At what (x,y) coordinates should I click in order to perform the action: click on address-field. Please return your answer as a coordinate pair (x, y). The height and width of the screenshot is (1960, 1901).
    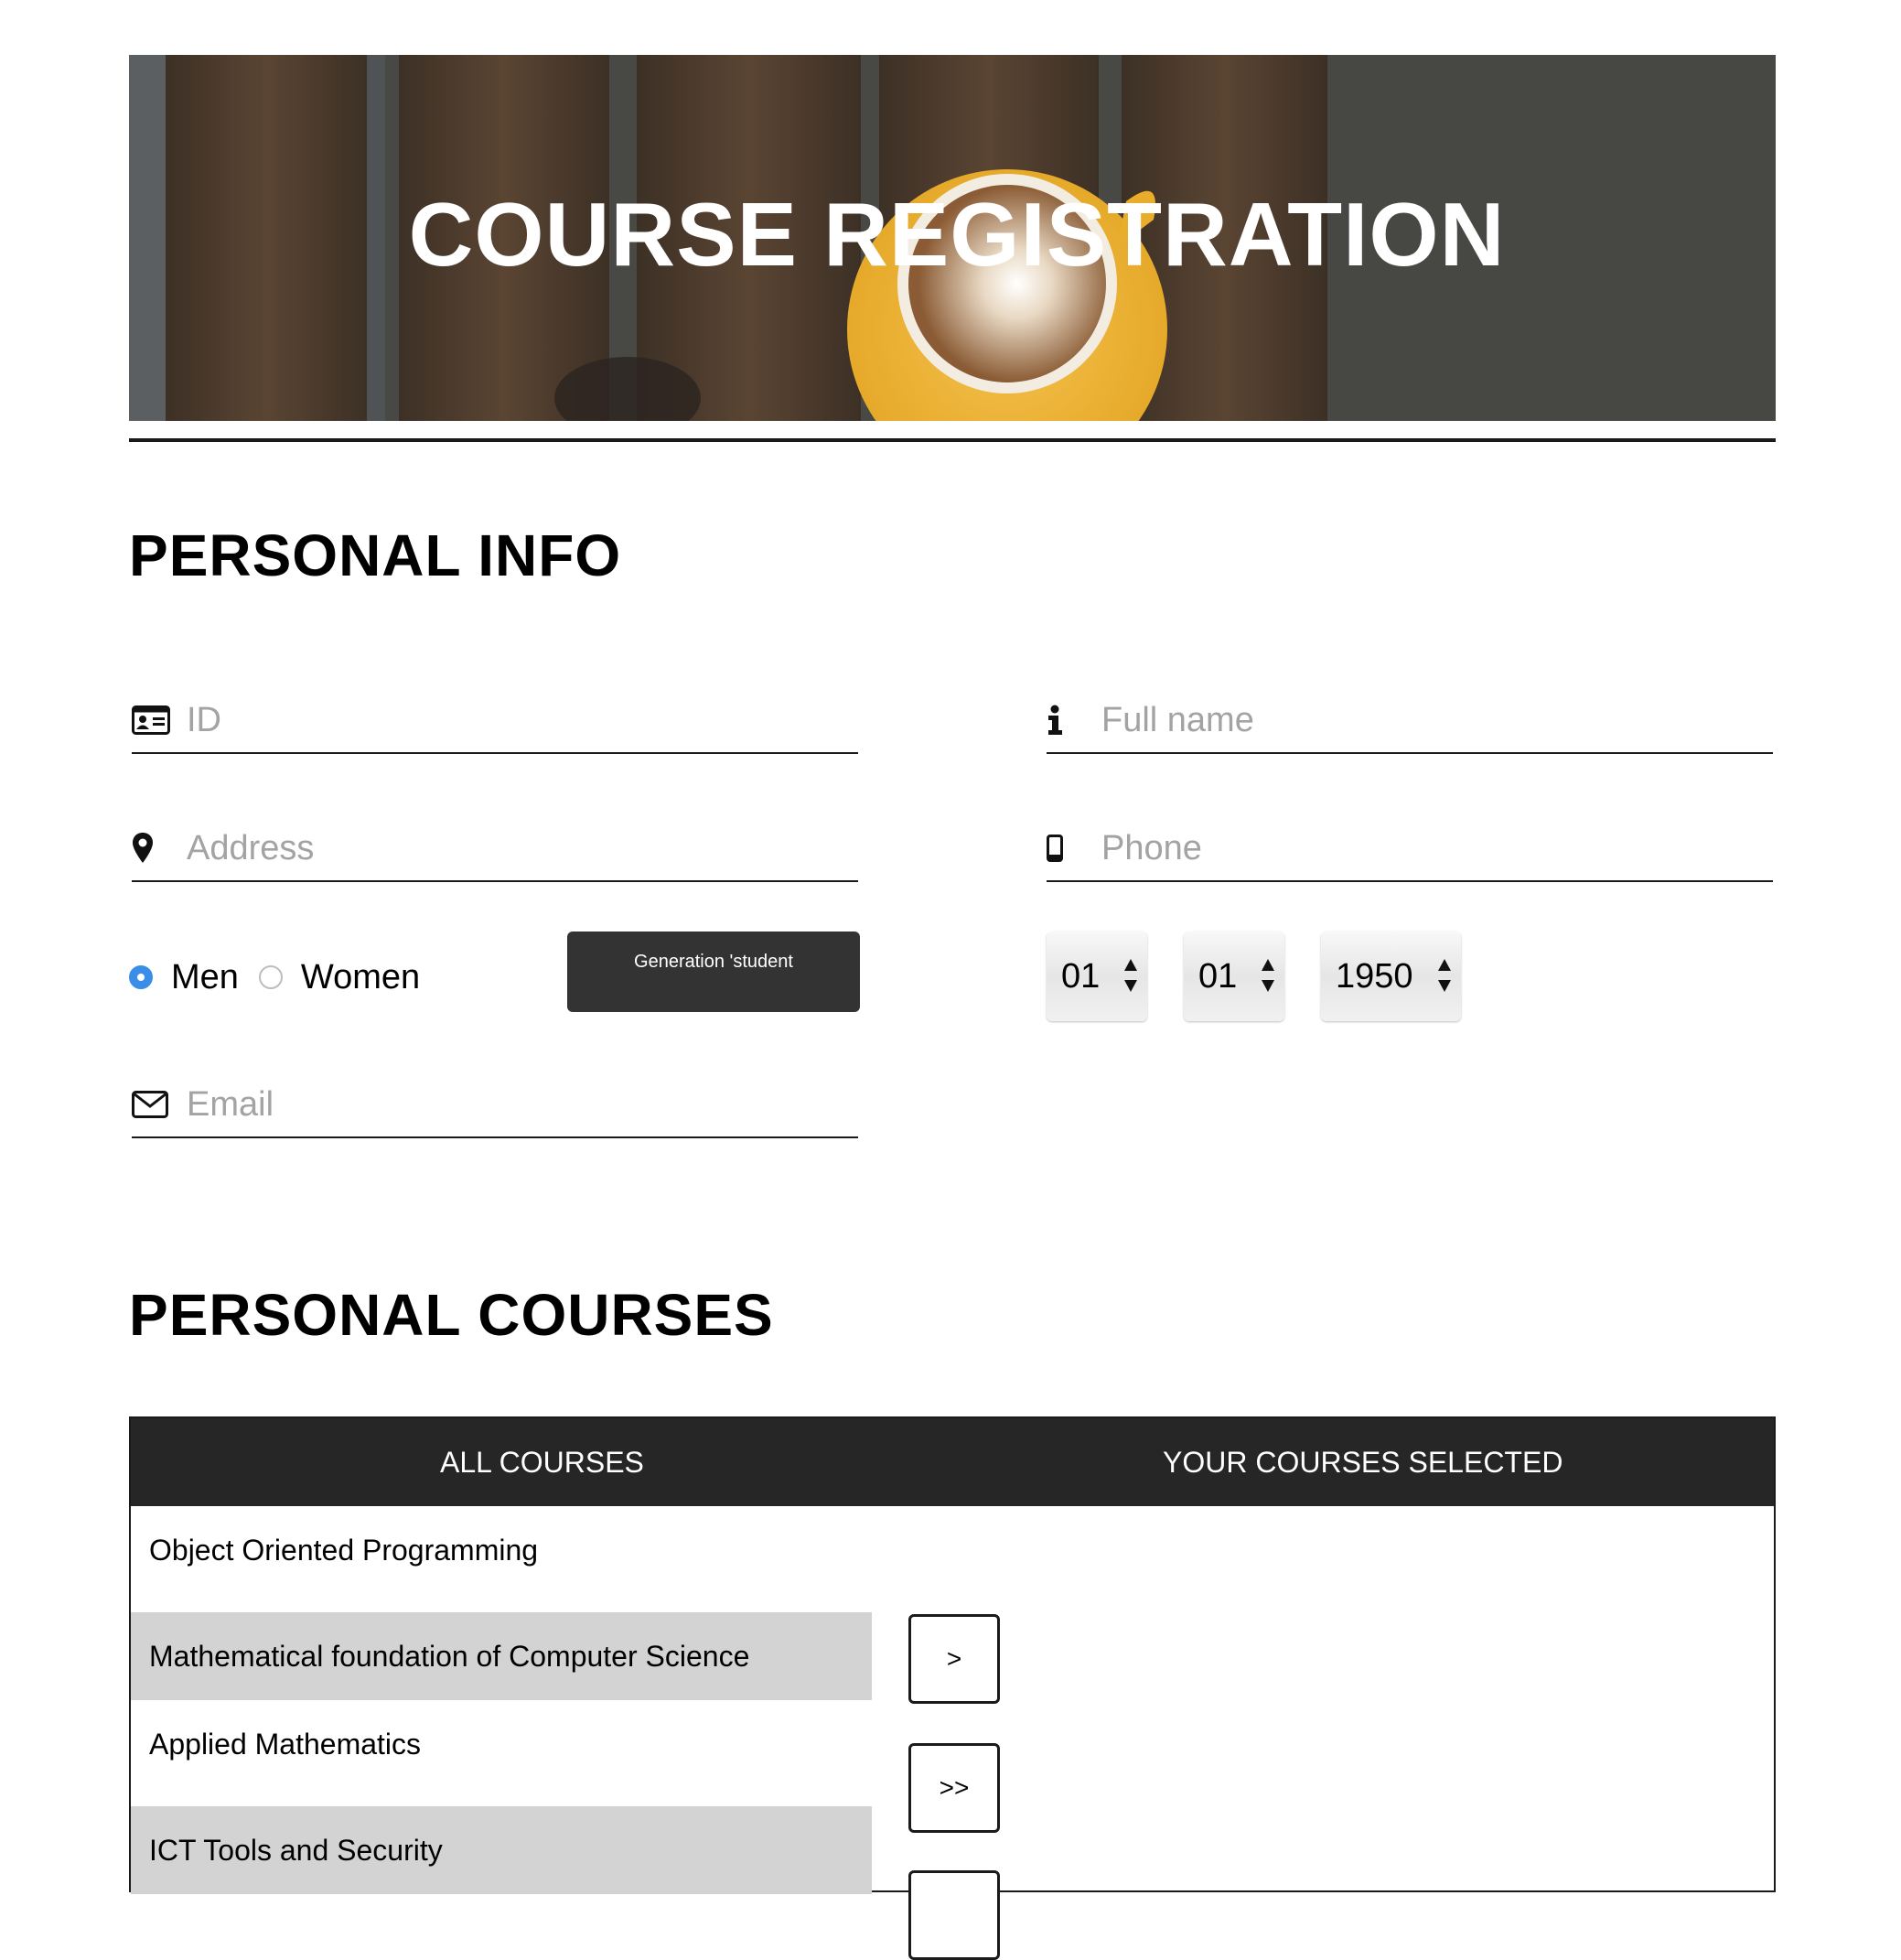
    Looking at the image, I should click on (495, 849).